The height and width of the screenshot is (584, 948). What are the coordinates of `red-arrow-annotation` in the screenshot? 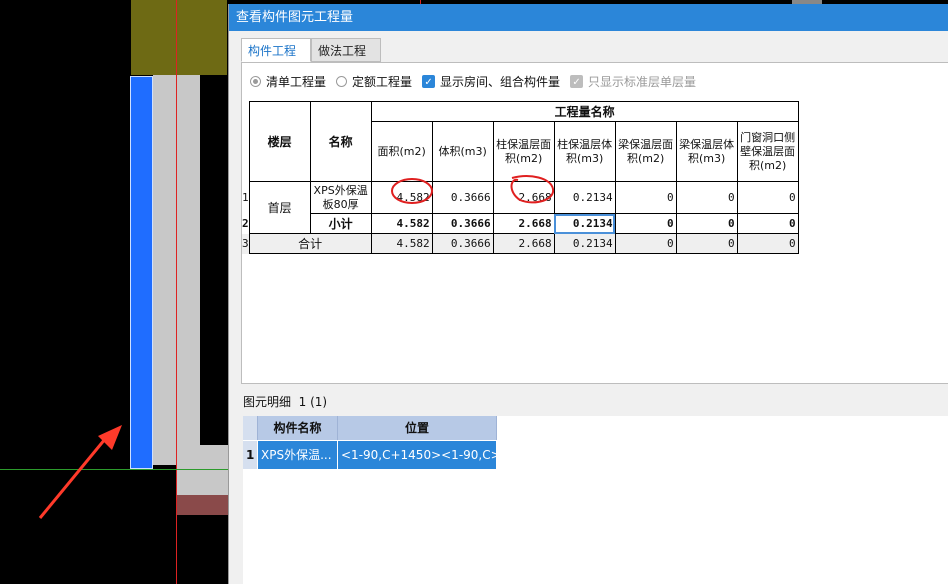 It's located at (75, 475).